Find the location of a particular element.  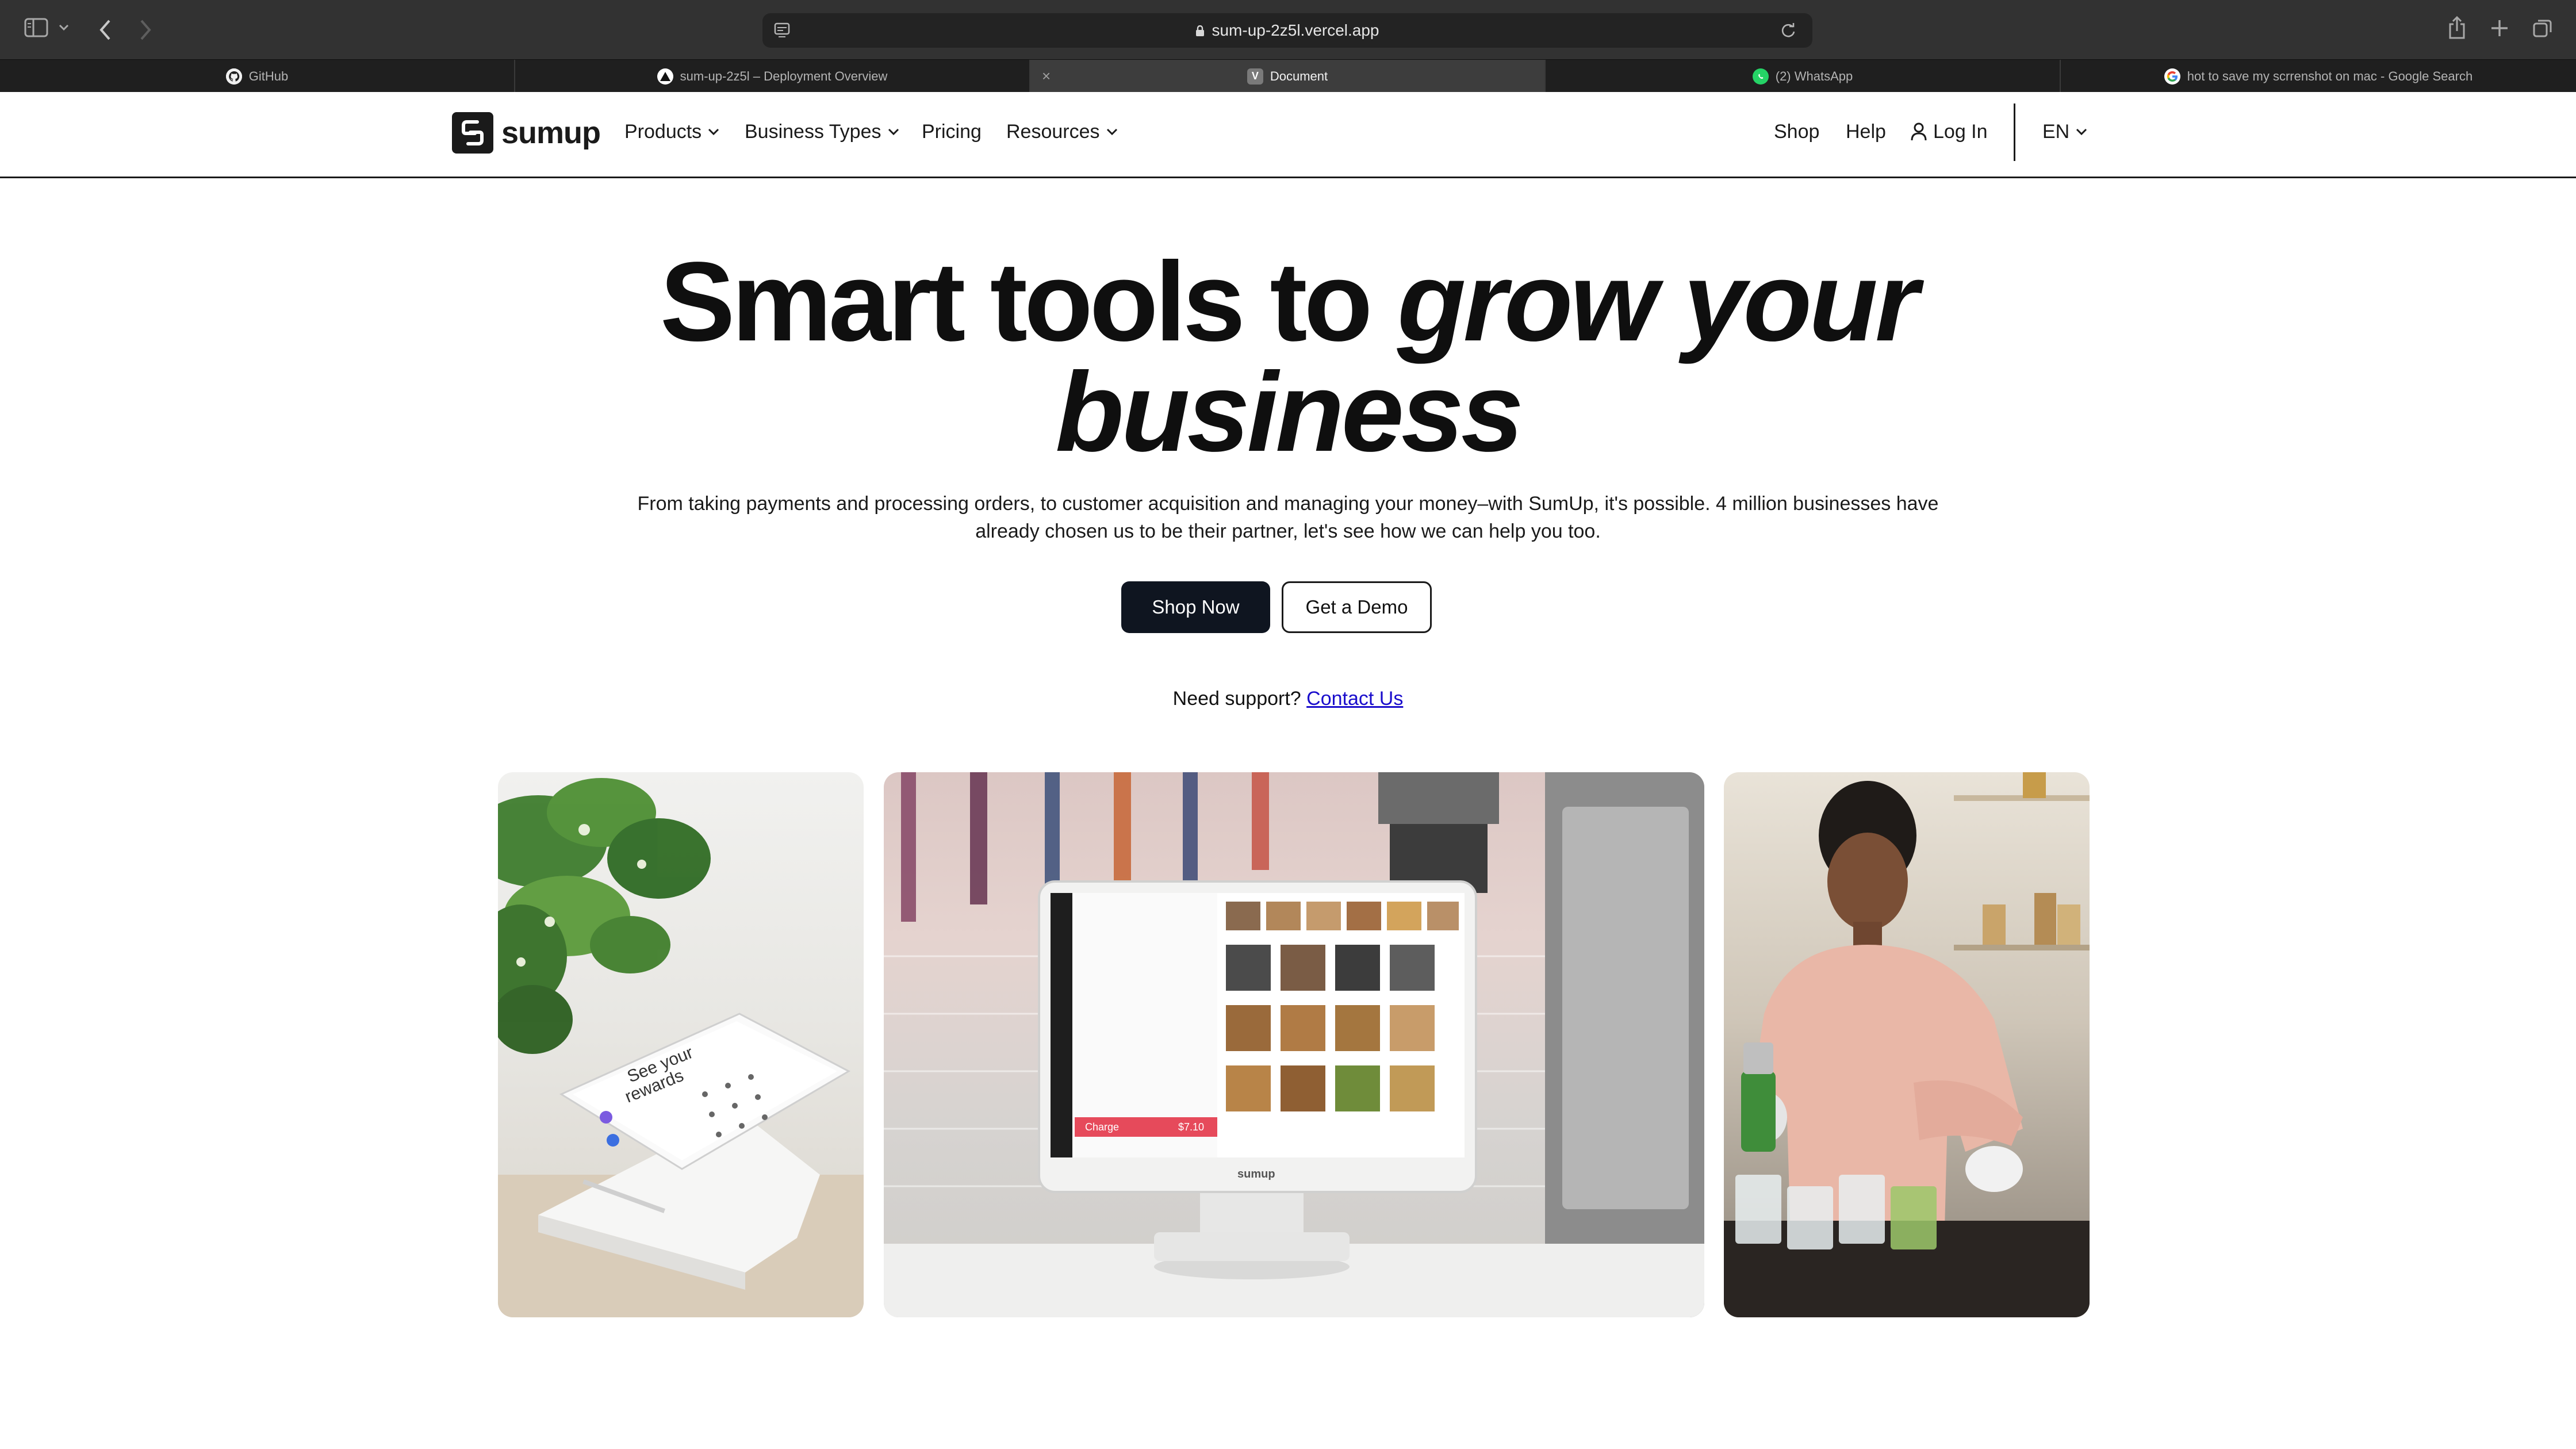

sumup-logo: sumup is located at coordinates (526, 132).